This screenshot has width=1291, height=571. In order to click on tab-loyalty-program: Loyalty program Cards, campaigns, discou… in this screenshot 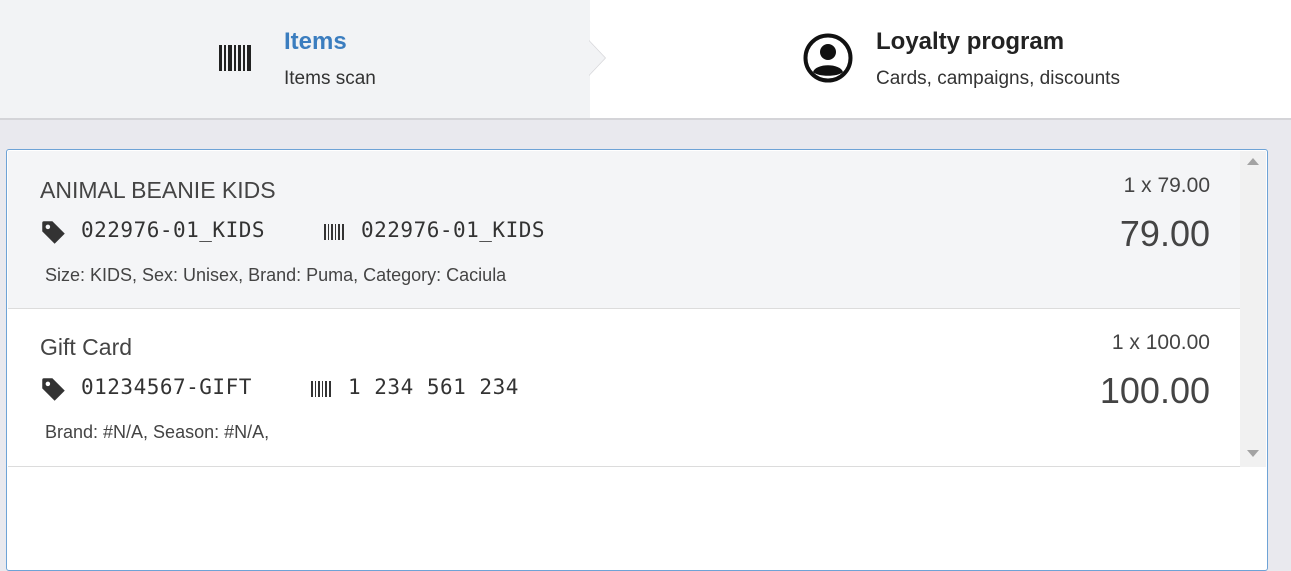, I will do `click(940, 59)`.